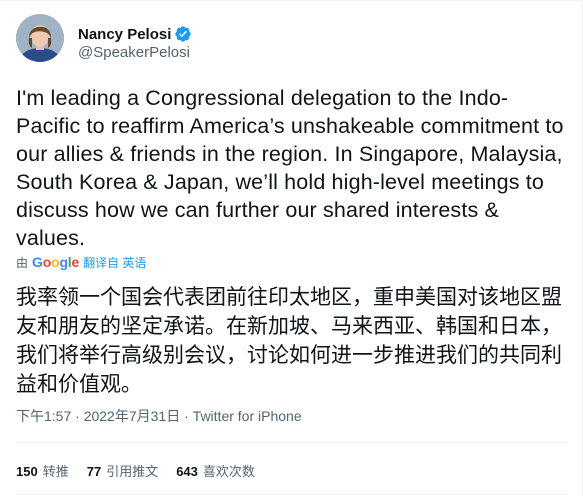 This screenshot has width=583, height=496. What do you see at coordinates (132, 416) in the screenshot?
I see `tweet-date: 2022年7月31日` at bounding box center [132, 416].